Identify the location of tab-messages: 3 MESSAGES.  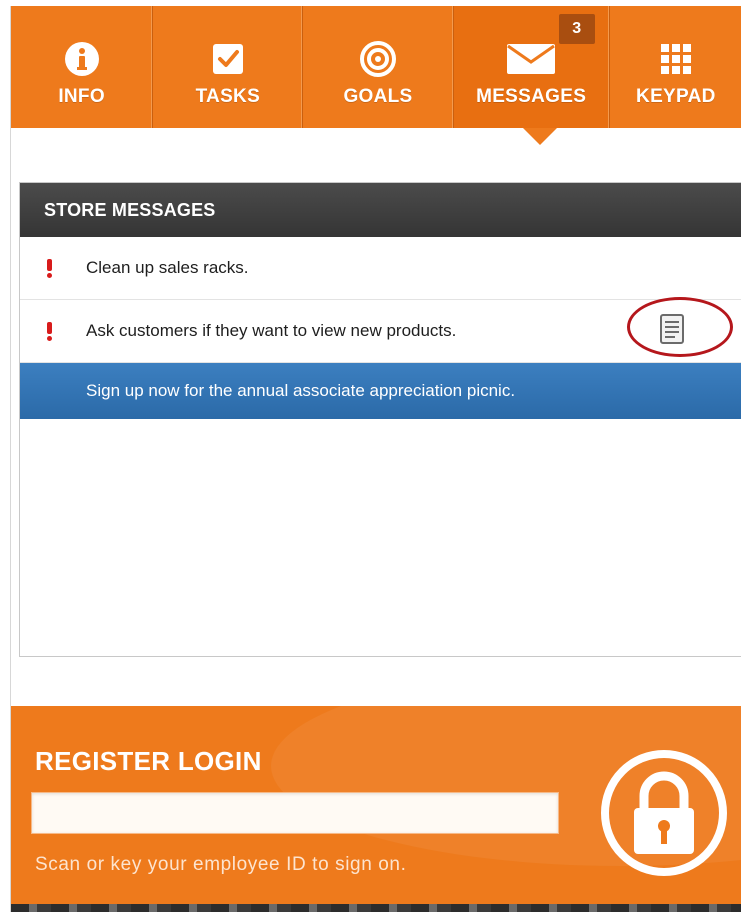
(531, 67).